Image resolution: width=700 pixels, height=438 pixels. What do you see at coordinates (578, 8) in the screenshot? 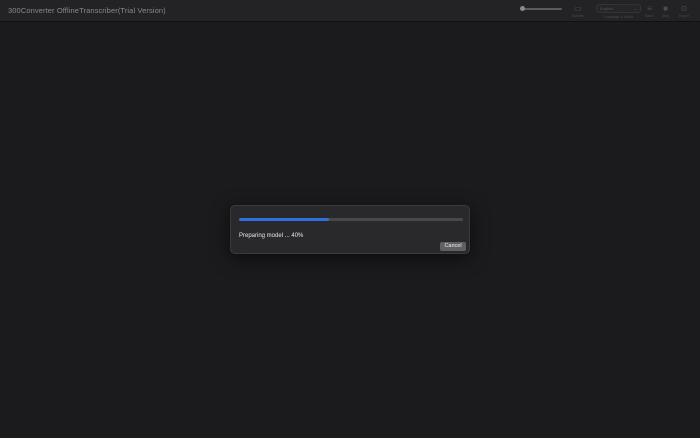
I see `subtitle-icon: ▭` at bounding box center [578, 8].